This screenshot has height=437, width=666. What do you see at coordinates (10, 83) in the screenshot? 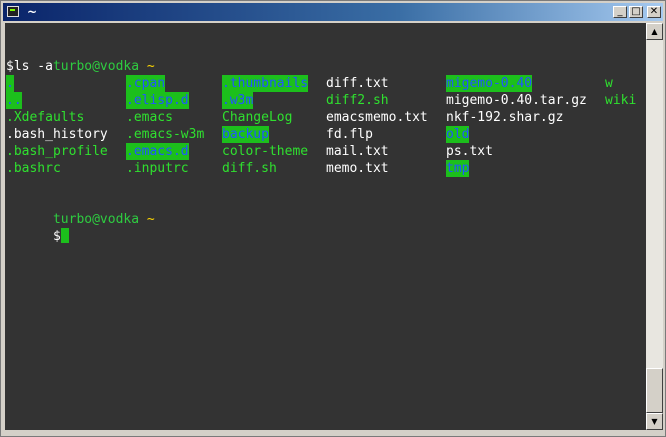
I see `dir-entry: .` at bounding box center [10, 83].